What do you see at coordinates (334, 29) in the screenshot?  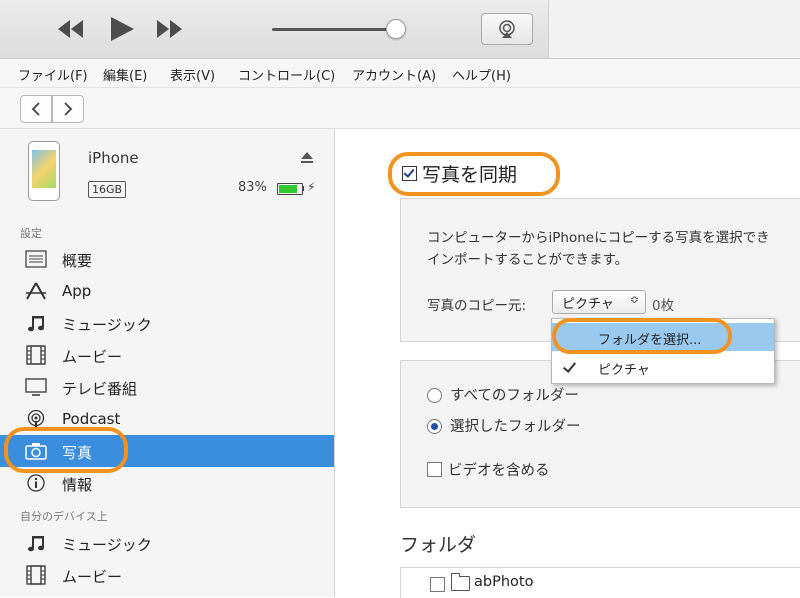 I see `volume-slider-track` at bounding box center [334, 29].